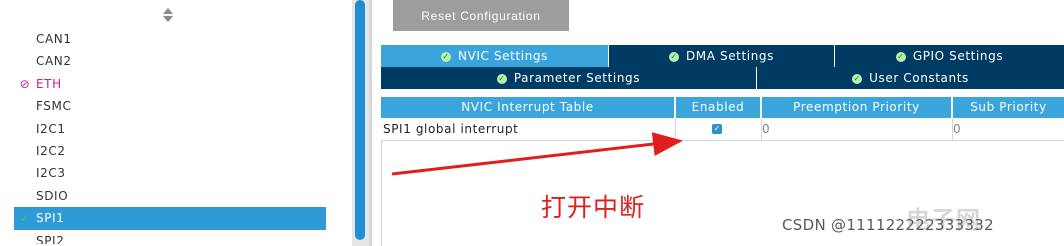  Describe the element at coordinates (170, 218) in the screenshot. I see `list-item-spi1: ✓ SPI1` at that location.